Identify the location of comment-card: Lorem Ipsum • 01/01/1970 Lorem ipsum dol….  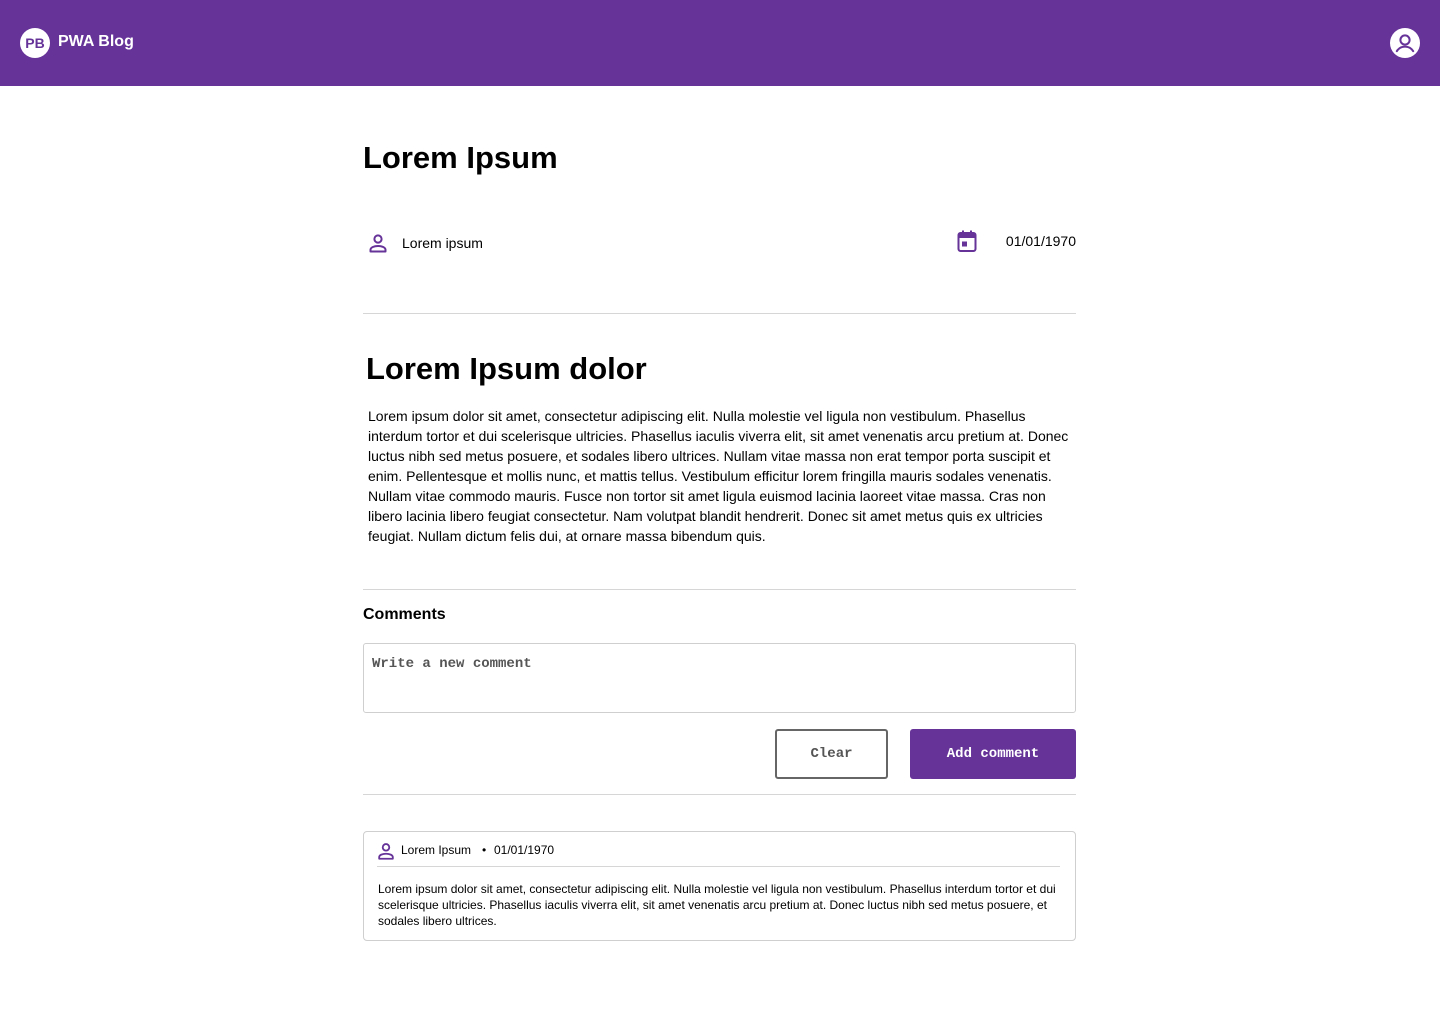
(719, 886).